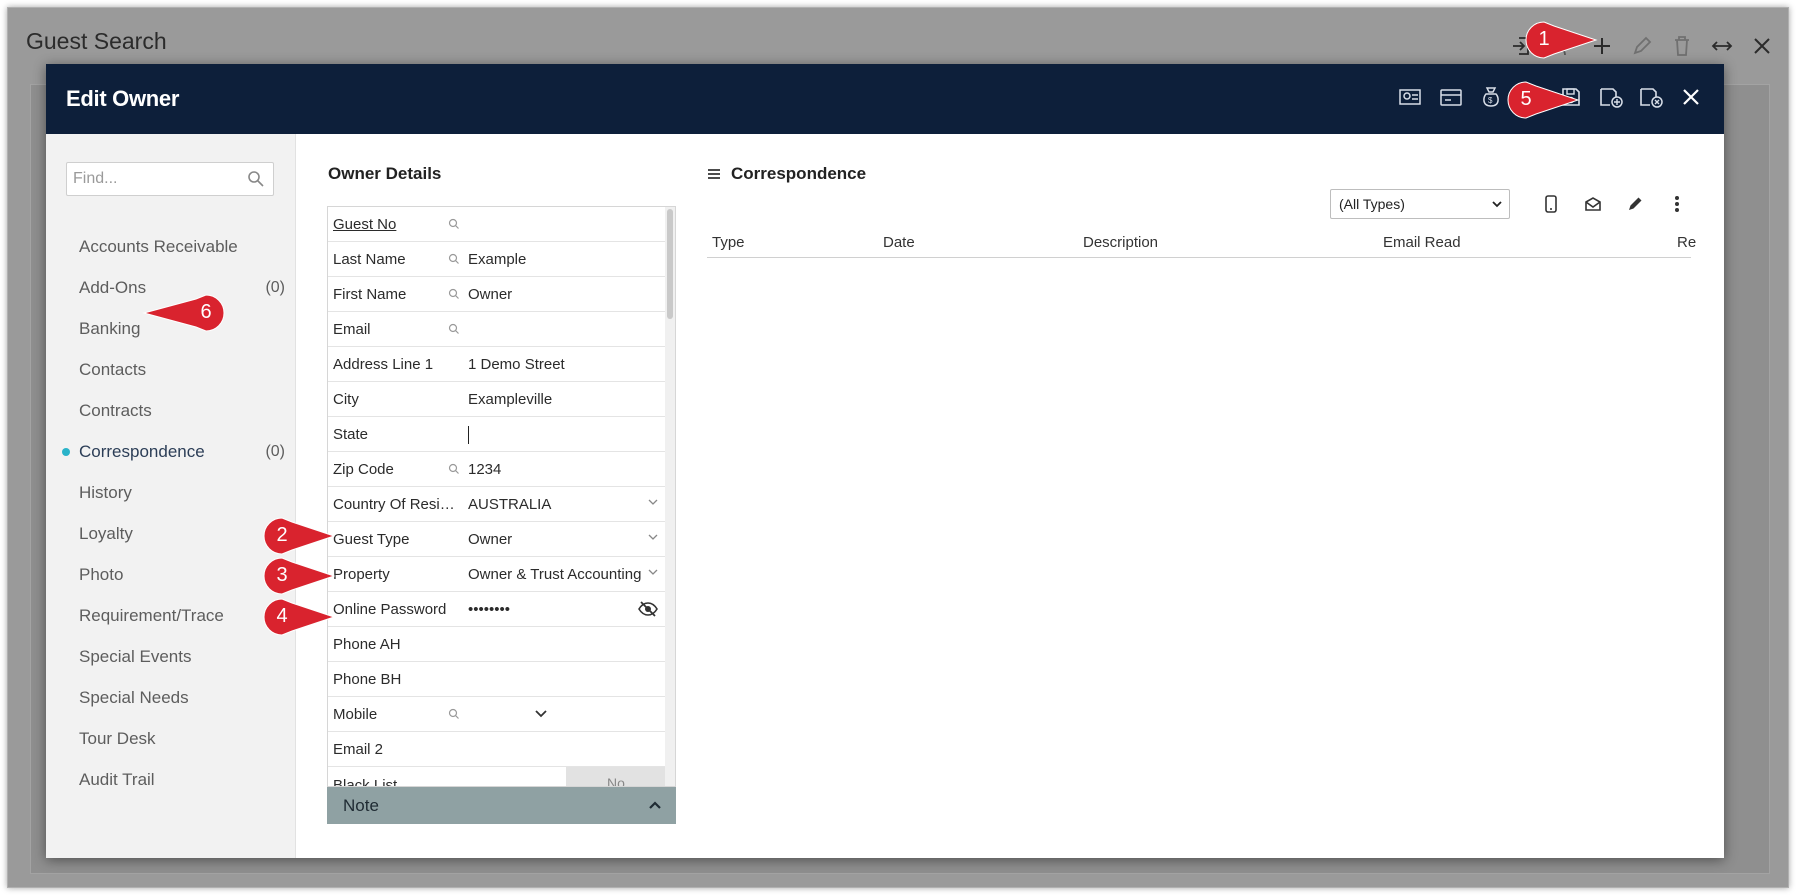 The height and width of the screenshot is (895, 1796). I want to click on correspondence-table-header: Type Date Description Email Read Re, so click(1201, 241).